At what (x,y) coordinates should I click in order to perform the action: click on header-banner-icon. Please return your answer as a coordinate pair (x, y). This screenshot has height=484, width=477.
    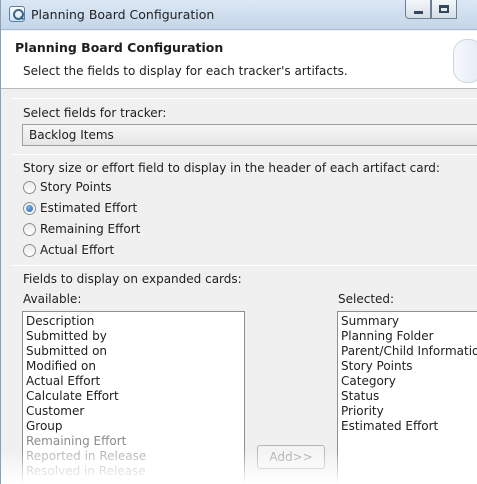
    Looking at the image, I should click on (465, 61).